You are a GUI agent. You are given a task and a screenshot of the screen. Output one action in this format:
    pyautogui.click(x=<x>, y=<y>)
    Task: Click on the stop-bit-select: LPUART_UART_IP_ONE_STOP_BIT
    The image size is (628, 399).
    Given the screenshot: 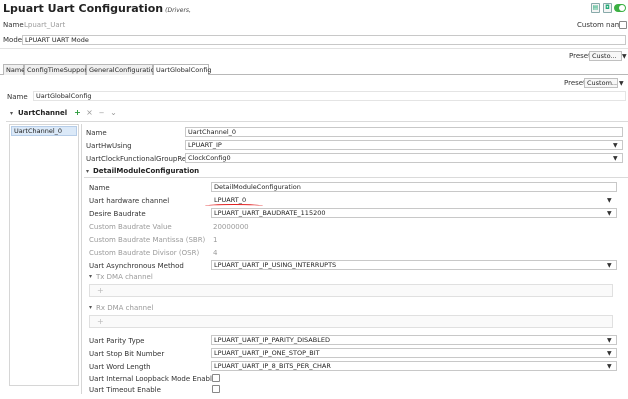 What is the action you would take?
    pyautogui.click(x=414, y=353)
    